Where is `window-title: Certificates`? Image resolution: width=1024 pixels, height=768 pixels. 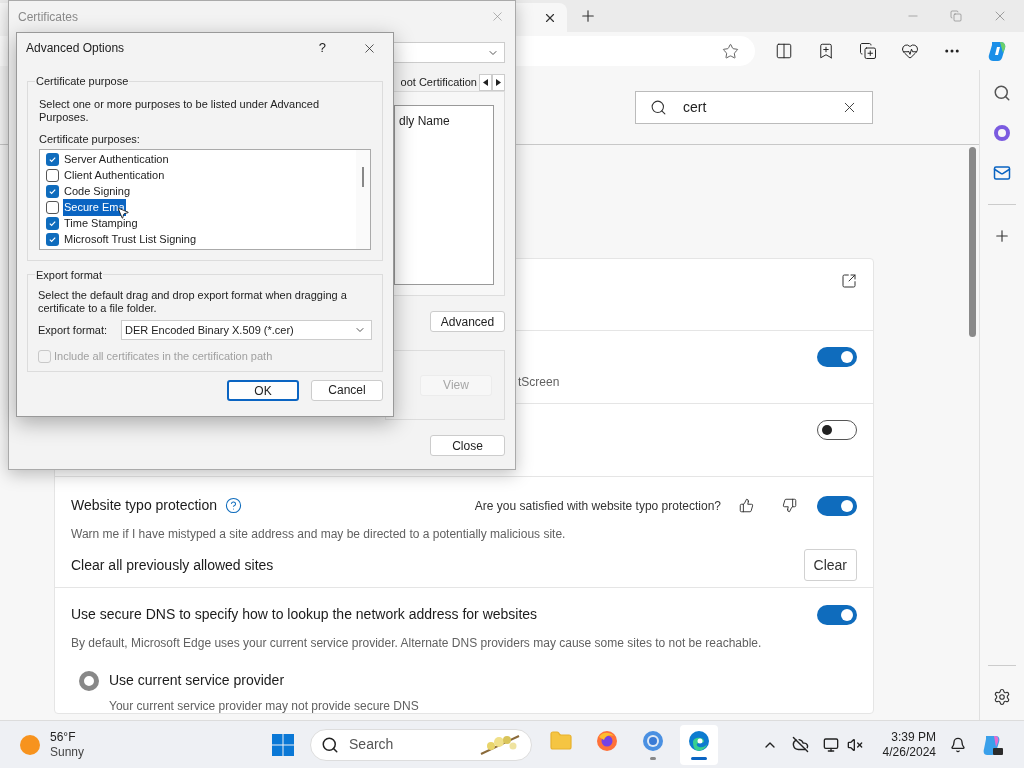 window-title: Certificates is located at coordinates (48, 17).